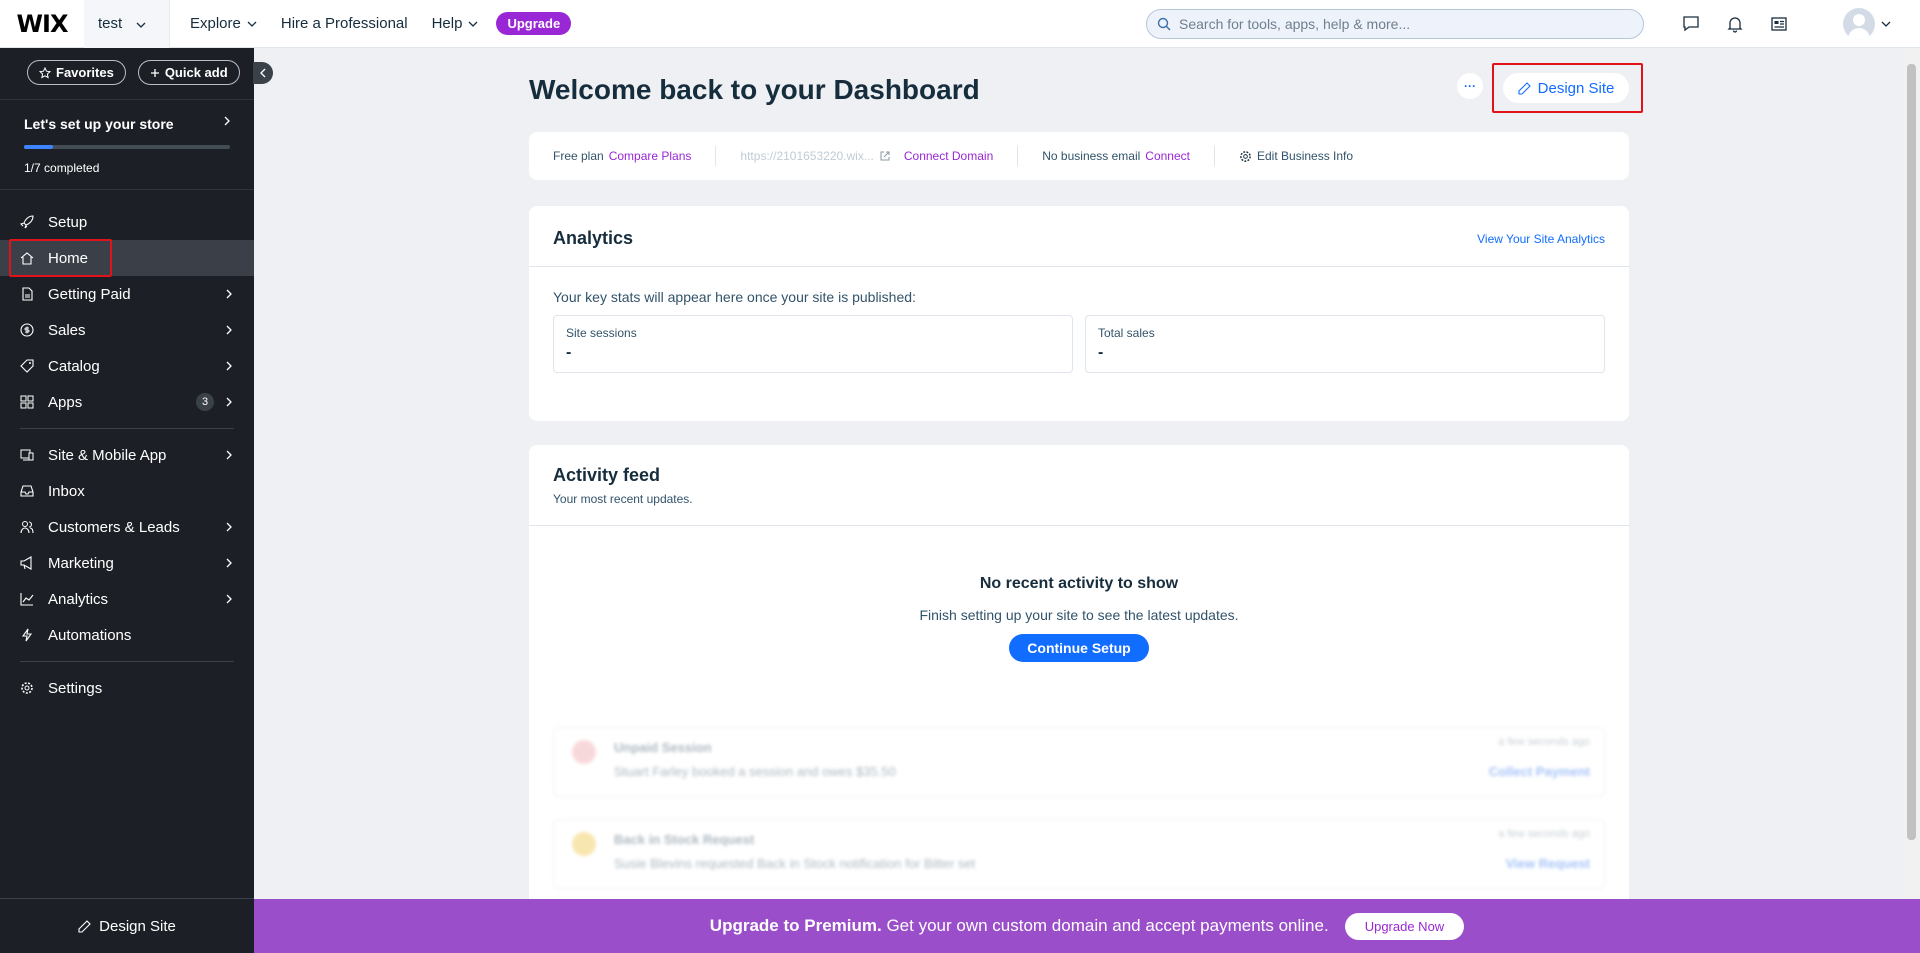  What do you see at coordinates (813, 344) in the screenshot?
I see `site-sessions-stat: Site sessions -` at bounding box center [813, 344].